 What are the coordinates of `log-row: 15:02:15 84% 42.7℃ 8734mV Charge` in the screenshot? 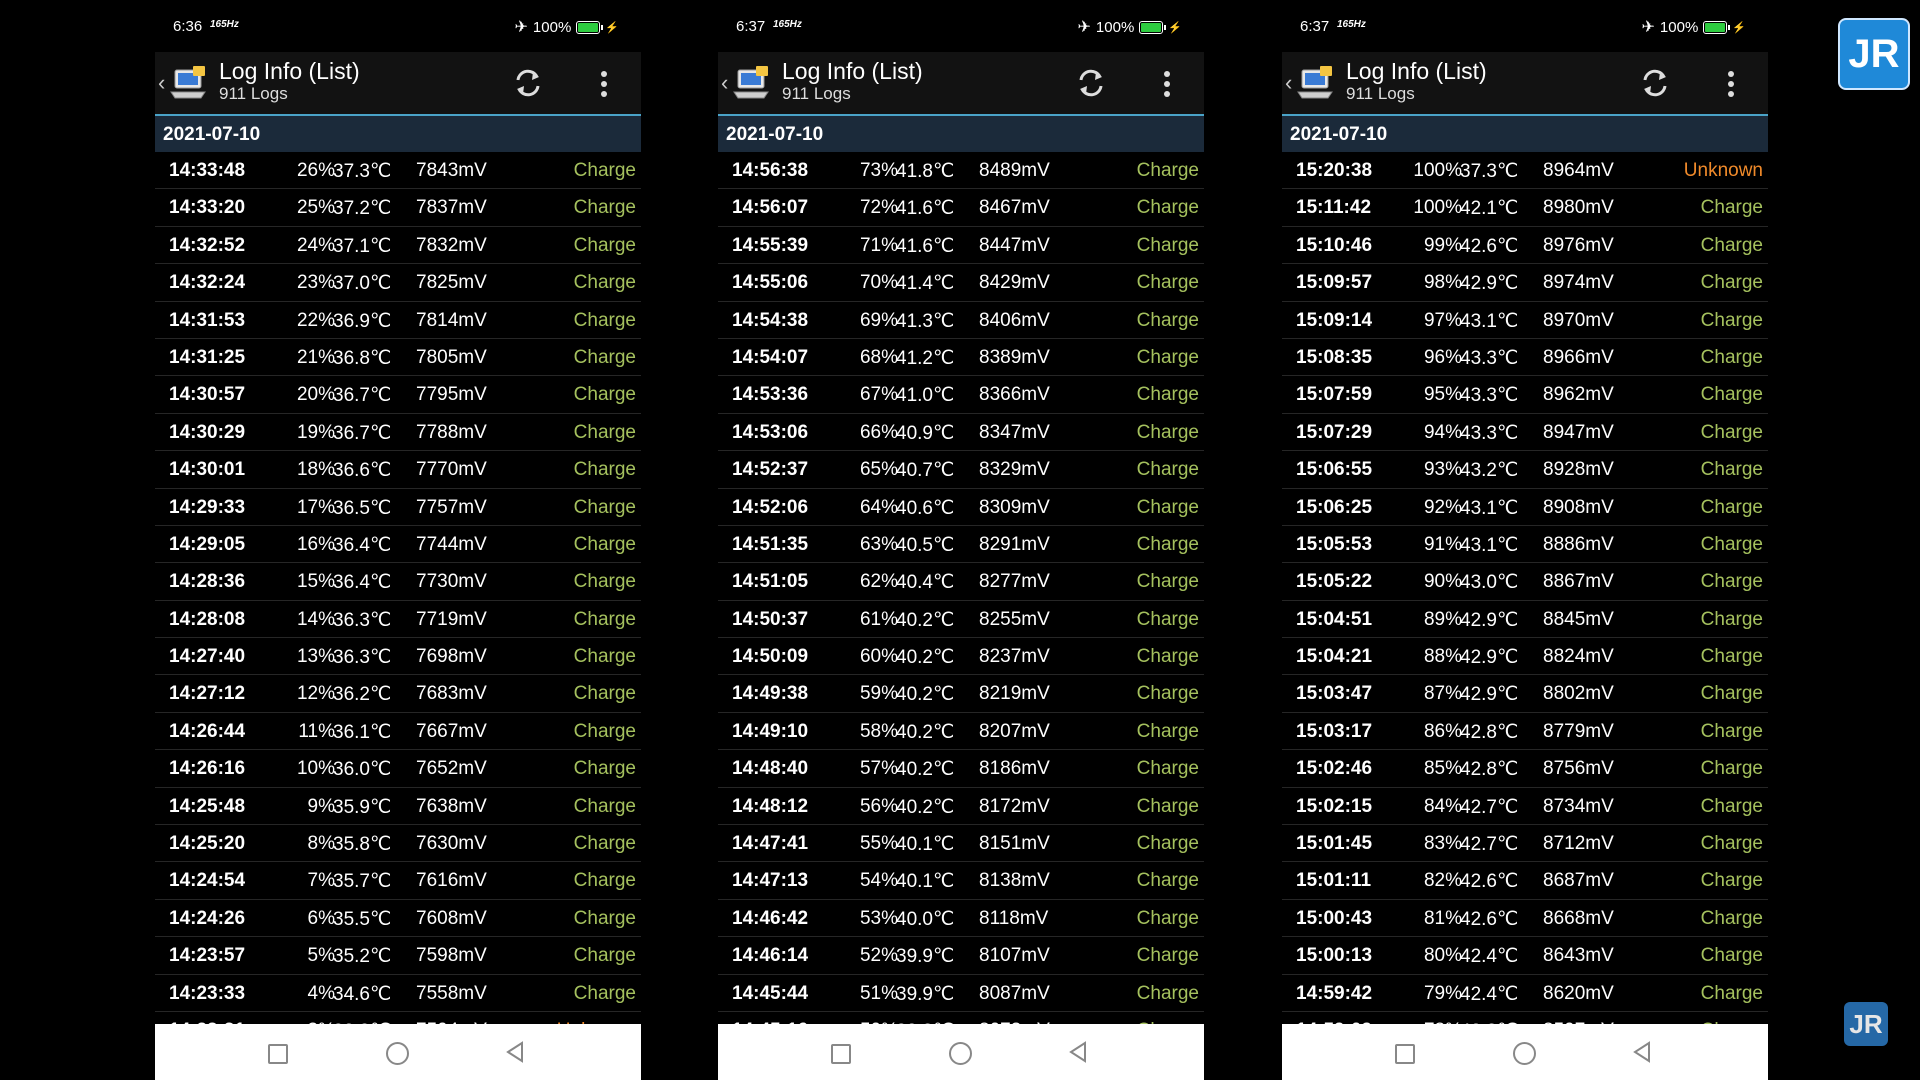 It's located at (1525, 807).